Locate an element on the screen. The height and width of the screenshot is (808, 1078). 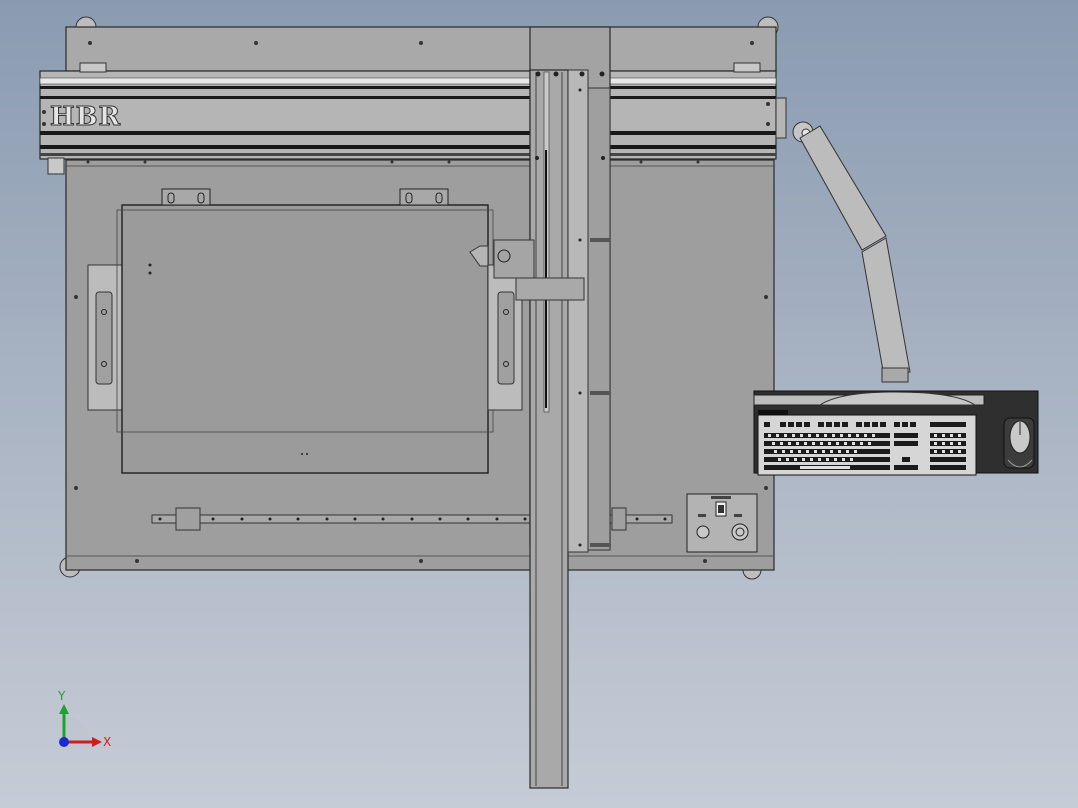
triad-x-label: X is located at coordinates (107, 742).